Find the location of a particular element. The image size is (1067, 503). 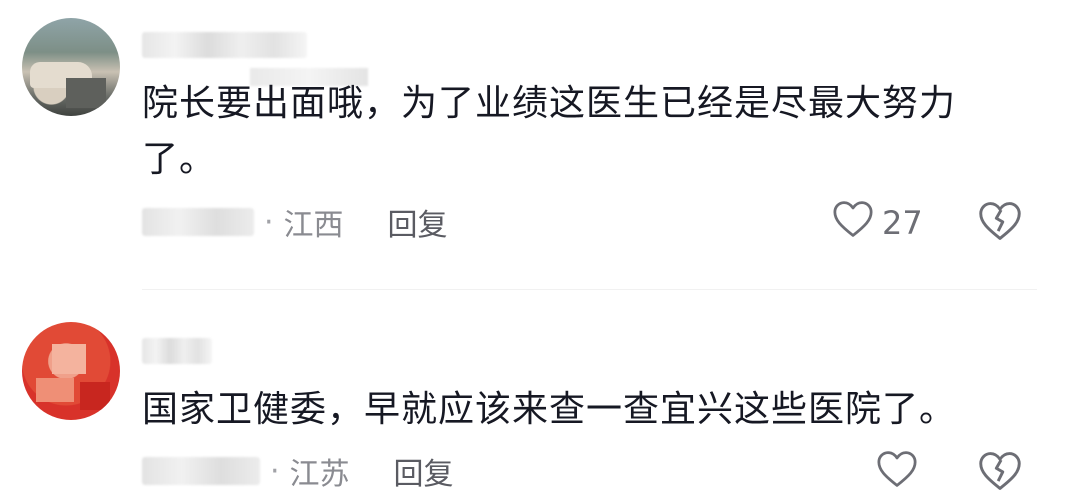

like-button: 27 is located at coordinates (877, 223).